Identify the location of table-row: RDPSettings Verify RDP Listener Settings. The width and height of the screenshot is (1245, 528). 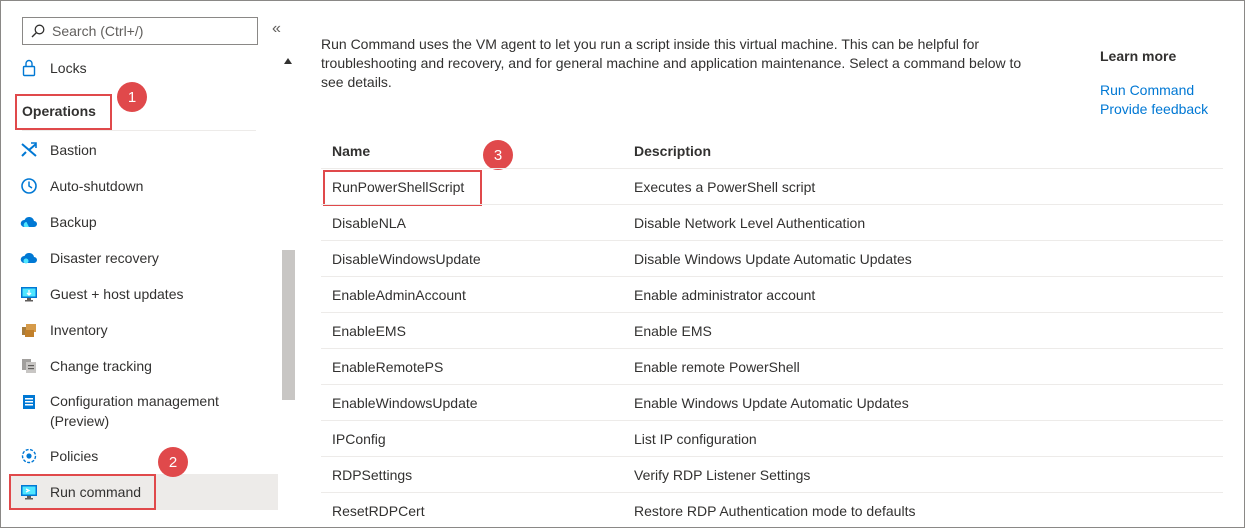
(772, 475).